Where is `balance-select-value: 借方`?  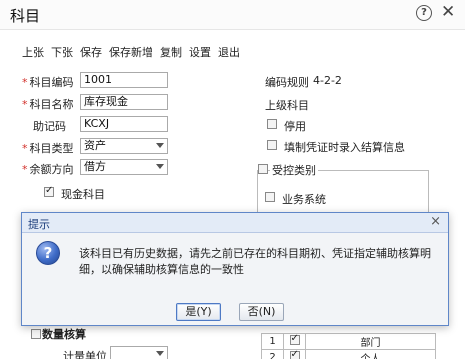
balance-select-value: 借方 is located at coordinates (95, 166).